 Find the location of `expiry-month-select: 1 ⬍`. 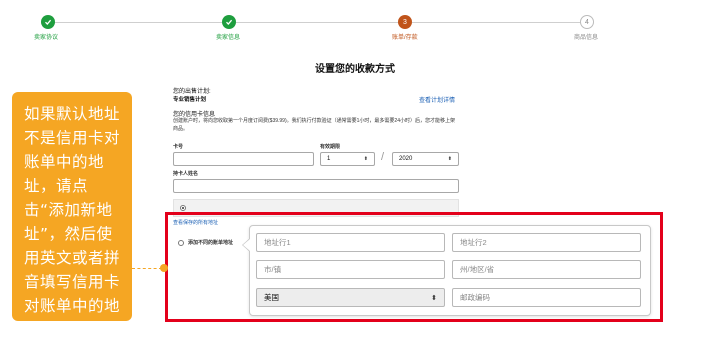

expiry-month-select: 1 ⬍ is located at coordinates (347, 159).